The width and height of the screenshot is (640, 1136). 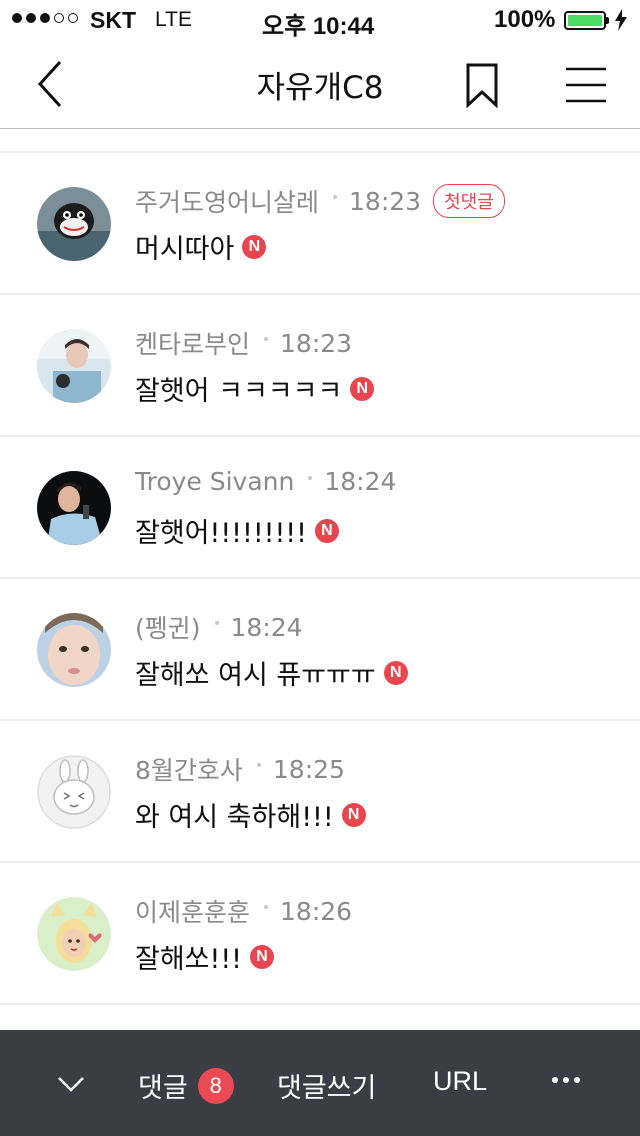 I want to click on comment-count-badge: 8, so click(x=215, y=1085).